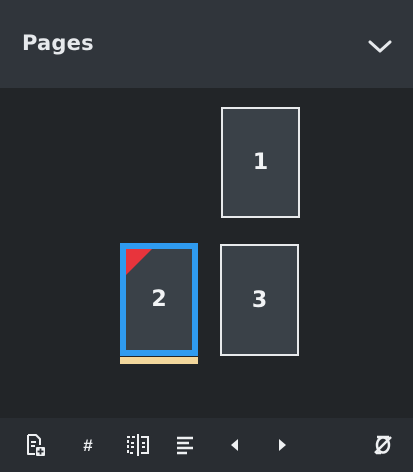 The width and height of the screenshot is (413, 472). I want to click on previous-page-button, so click(235, 445).